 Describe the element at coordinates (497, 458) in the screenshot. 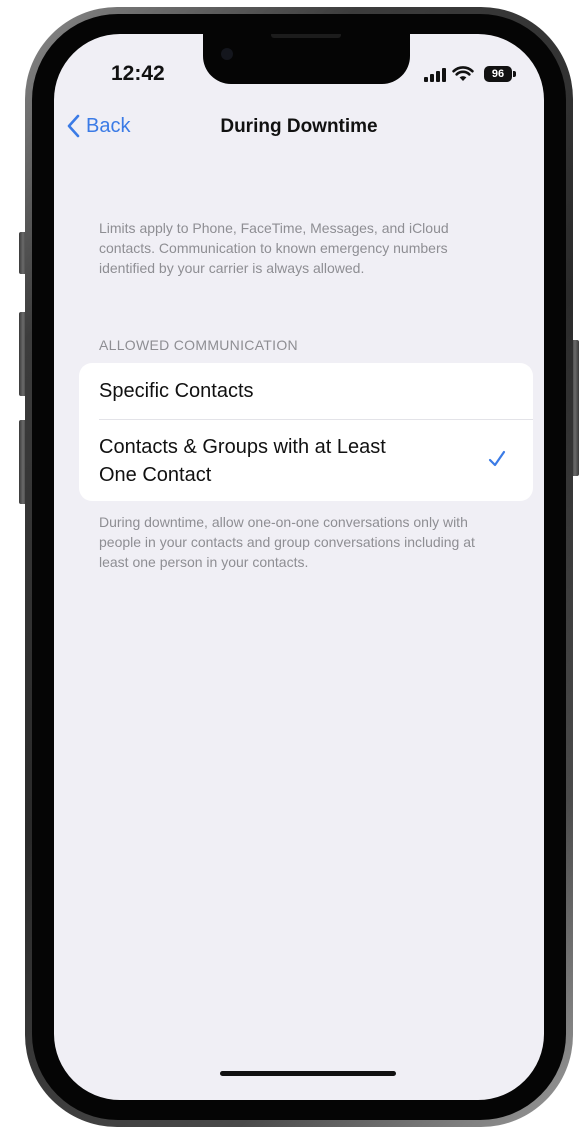

I see `checkmark-icon` at that location.